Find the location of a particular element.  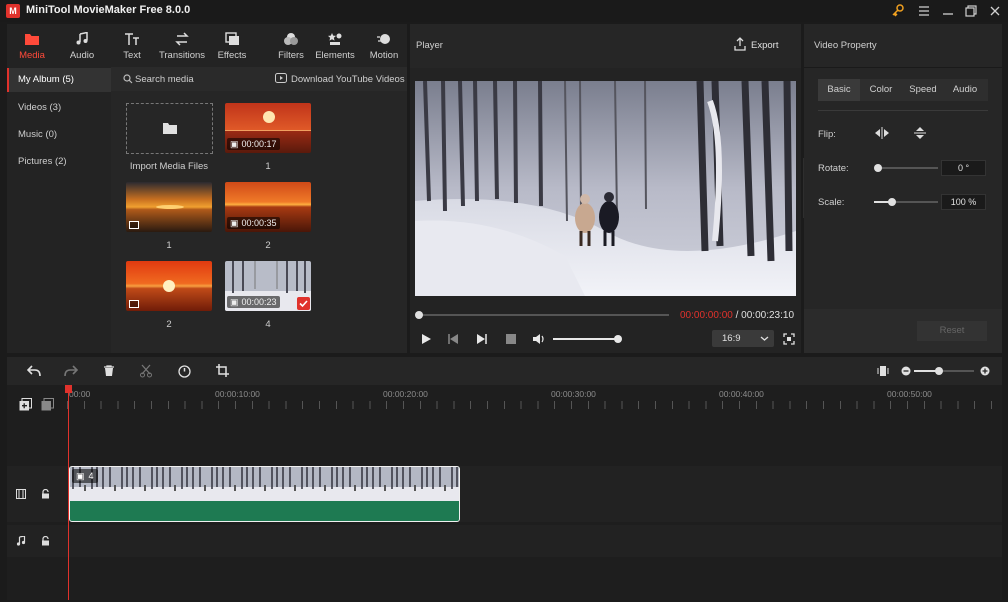

tab-effects: Effects is located at coordinates (232, 45).